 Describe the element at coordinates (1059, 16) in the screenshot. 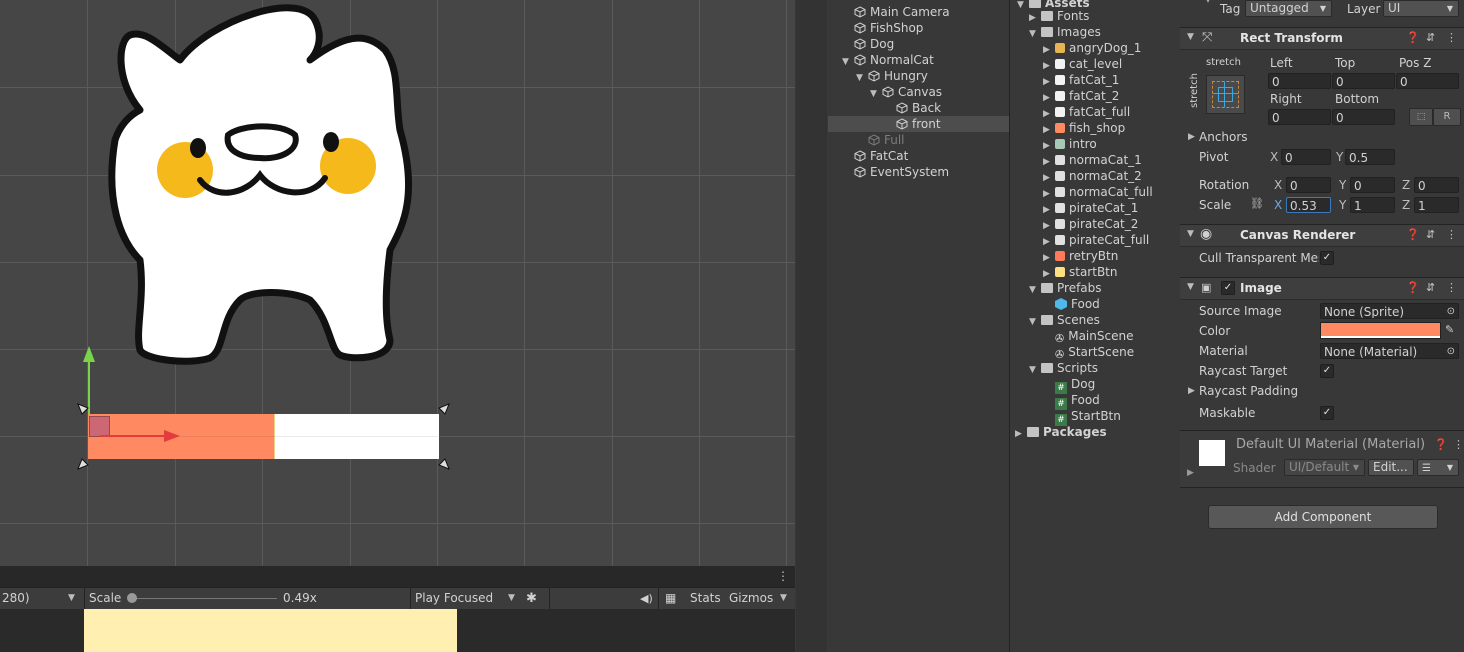

I see `project-folder: ▶ Fonts` at that location.